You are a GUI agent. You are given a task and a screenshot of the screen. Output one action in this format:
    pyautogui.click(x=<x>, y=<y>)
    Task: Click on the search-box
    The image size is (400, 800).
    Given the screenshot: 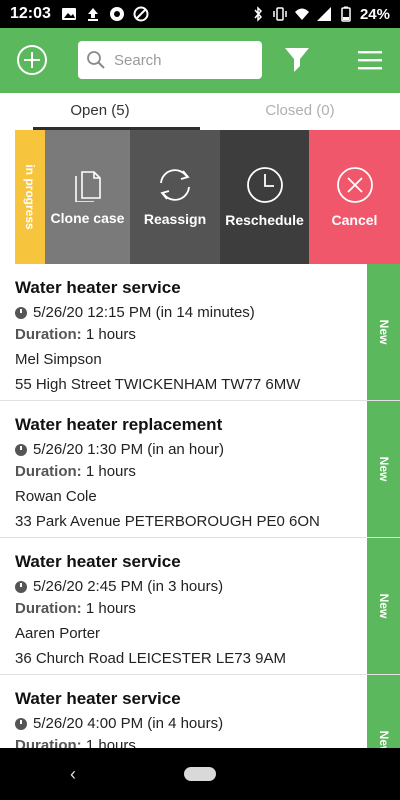 What is the action you would take?
    pyautogui.click(x=170, y=60)
    